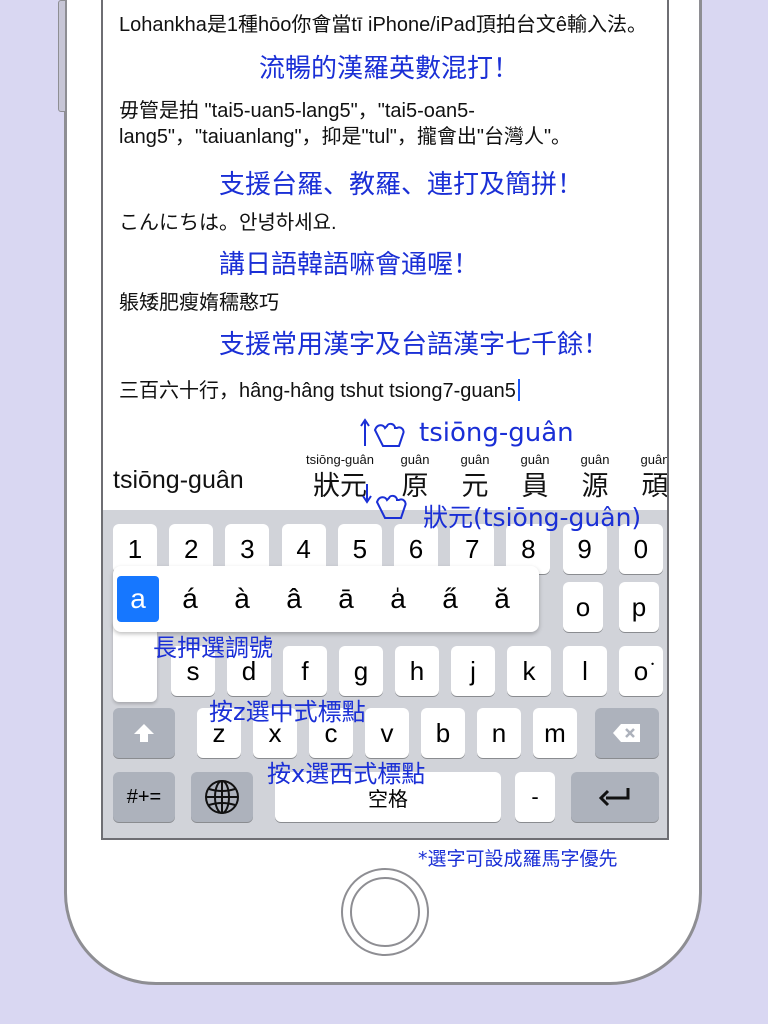  Describe the element at coordinates (529, 671) in the screenshot. I see `key-k: k` at that location.